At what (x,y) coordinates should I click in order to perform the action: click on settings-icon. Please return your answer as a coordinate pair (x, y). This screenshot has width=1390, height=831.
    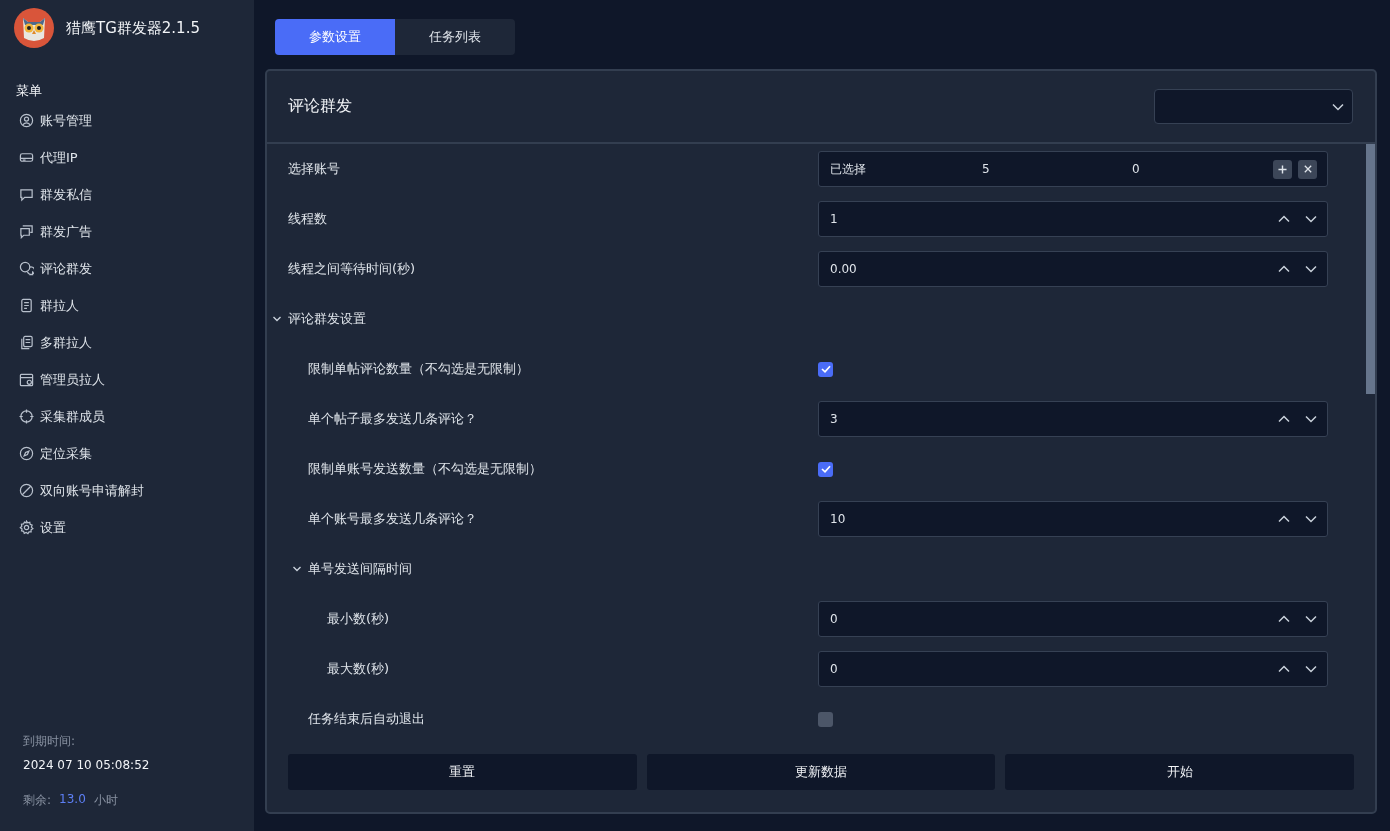
    Looking at the image, I should click on (26, 527).